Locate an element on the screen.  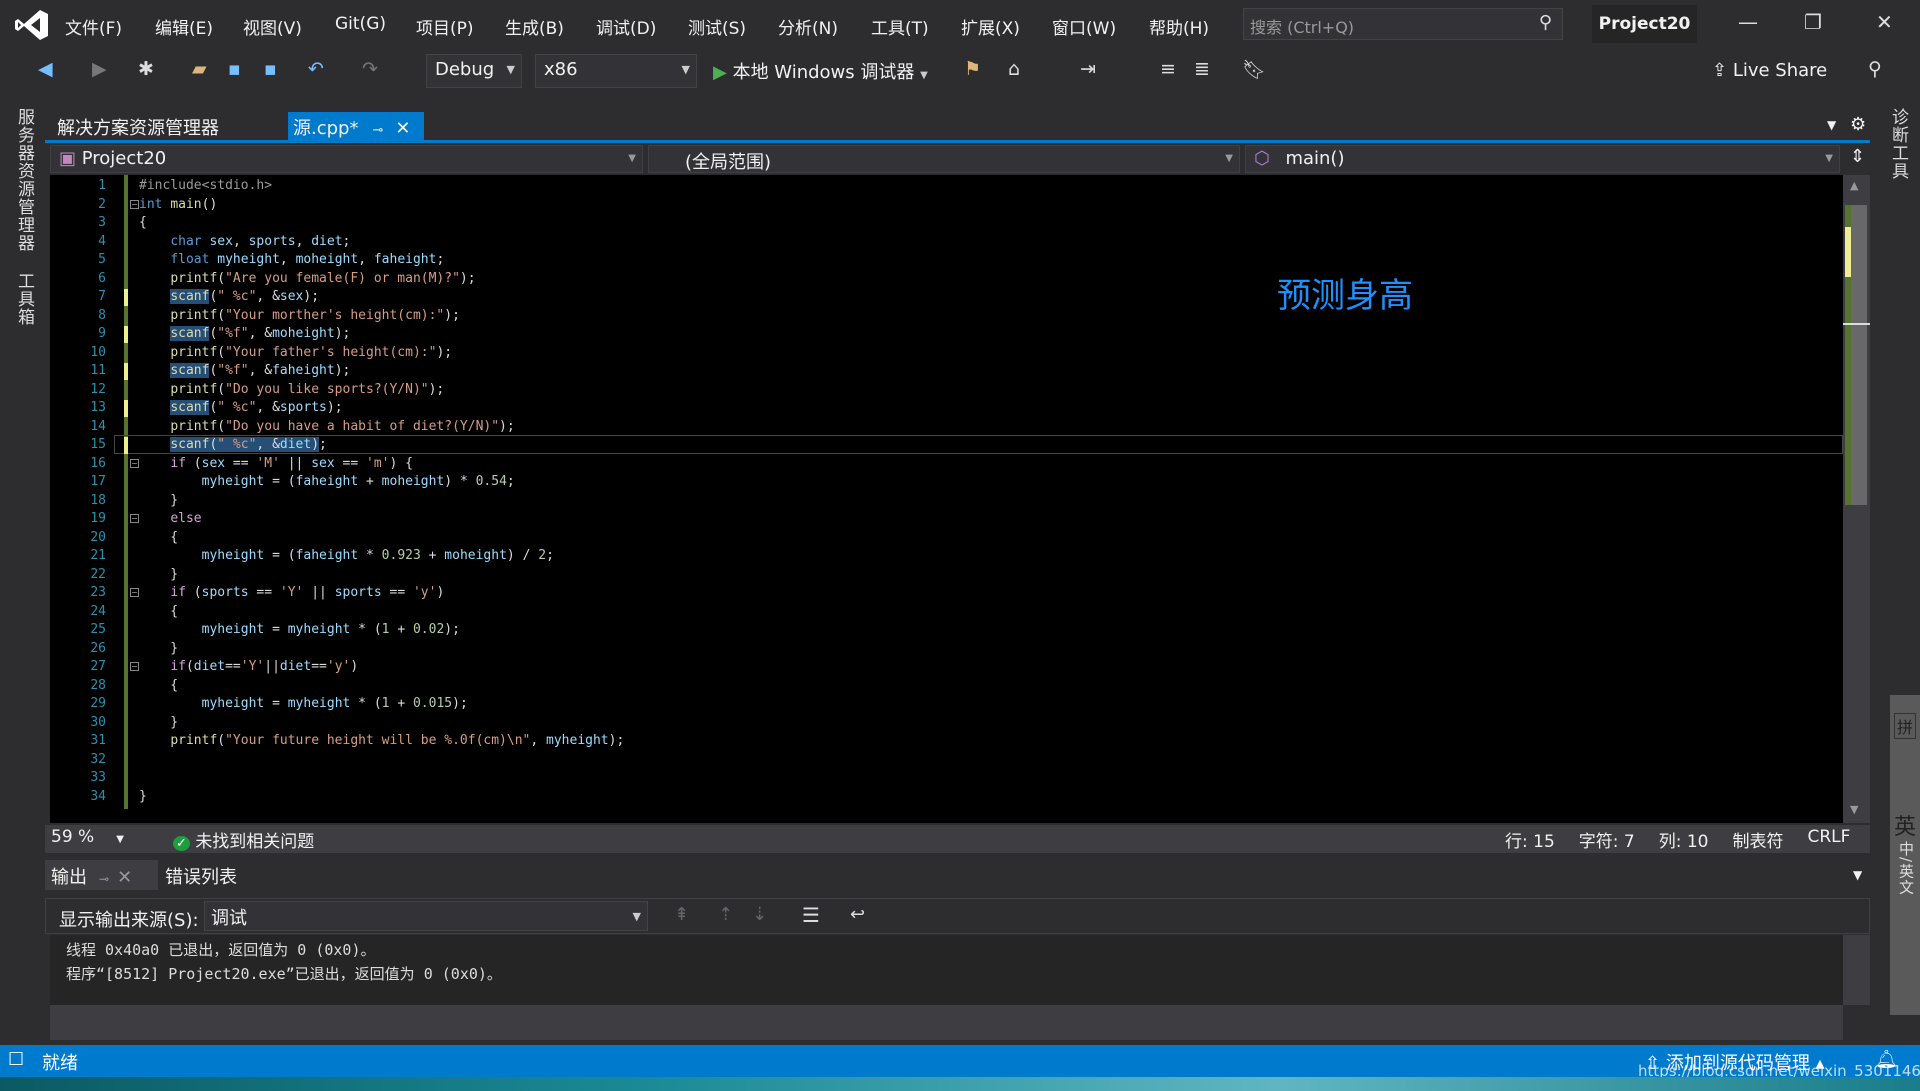
toolbox-tab: 工具箱 is located at coordinates (24, 299).